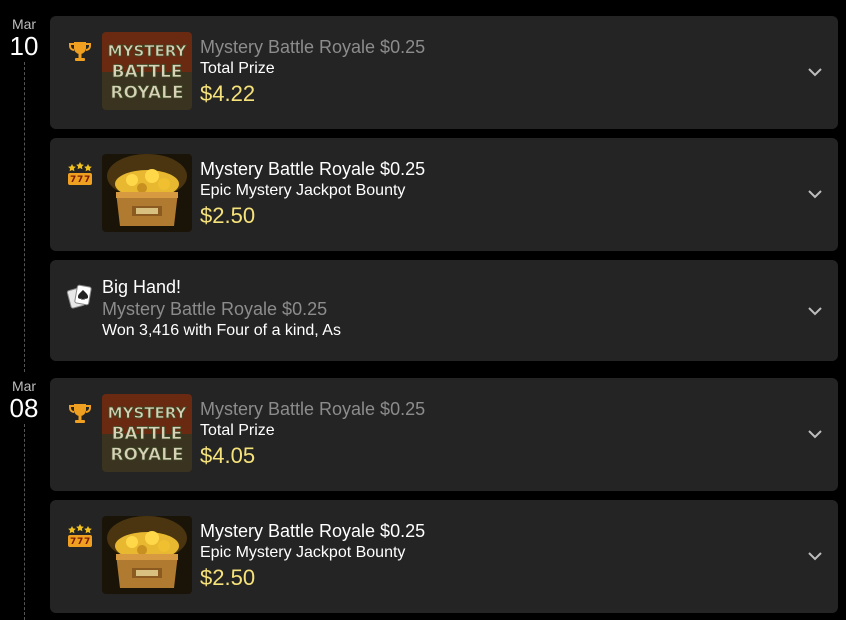 Image resolution: width=846 pixels, height=620 pixels. What do you see at coordinates (142, 287) in the screenshot?
I see `card-title: Big Hand!` at bounding box center [142, 287].